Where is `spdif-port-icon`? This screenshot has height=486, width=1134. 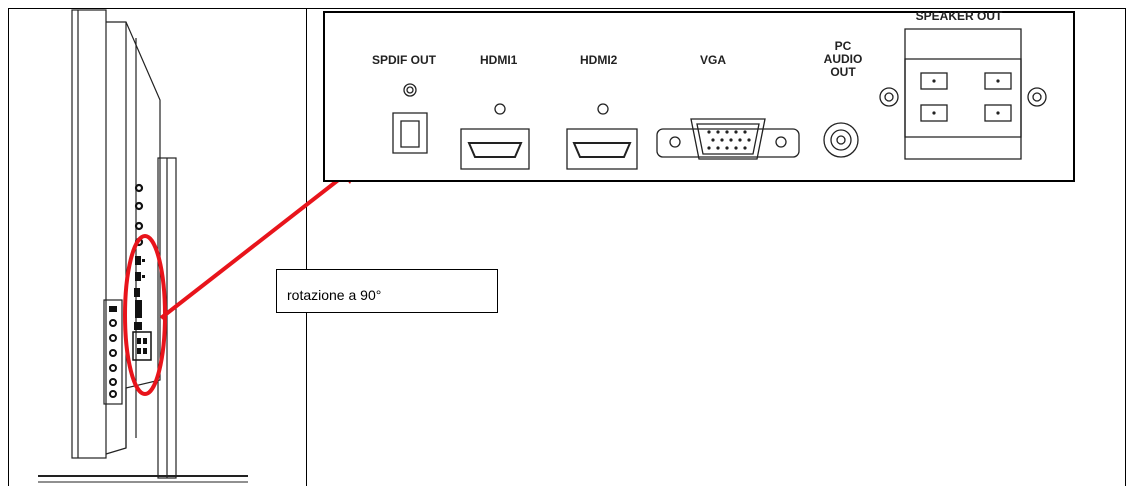
spdif-port-icon is located at coordinates (410, 133).